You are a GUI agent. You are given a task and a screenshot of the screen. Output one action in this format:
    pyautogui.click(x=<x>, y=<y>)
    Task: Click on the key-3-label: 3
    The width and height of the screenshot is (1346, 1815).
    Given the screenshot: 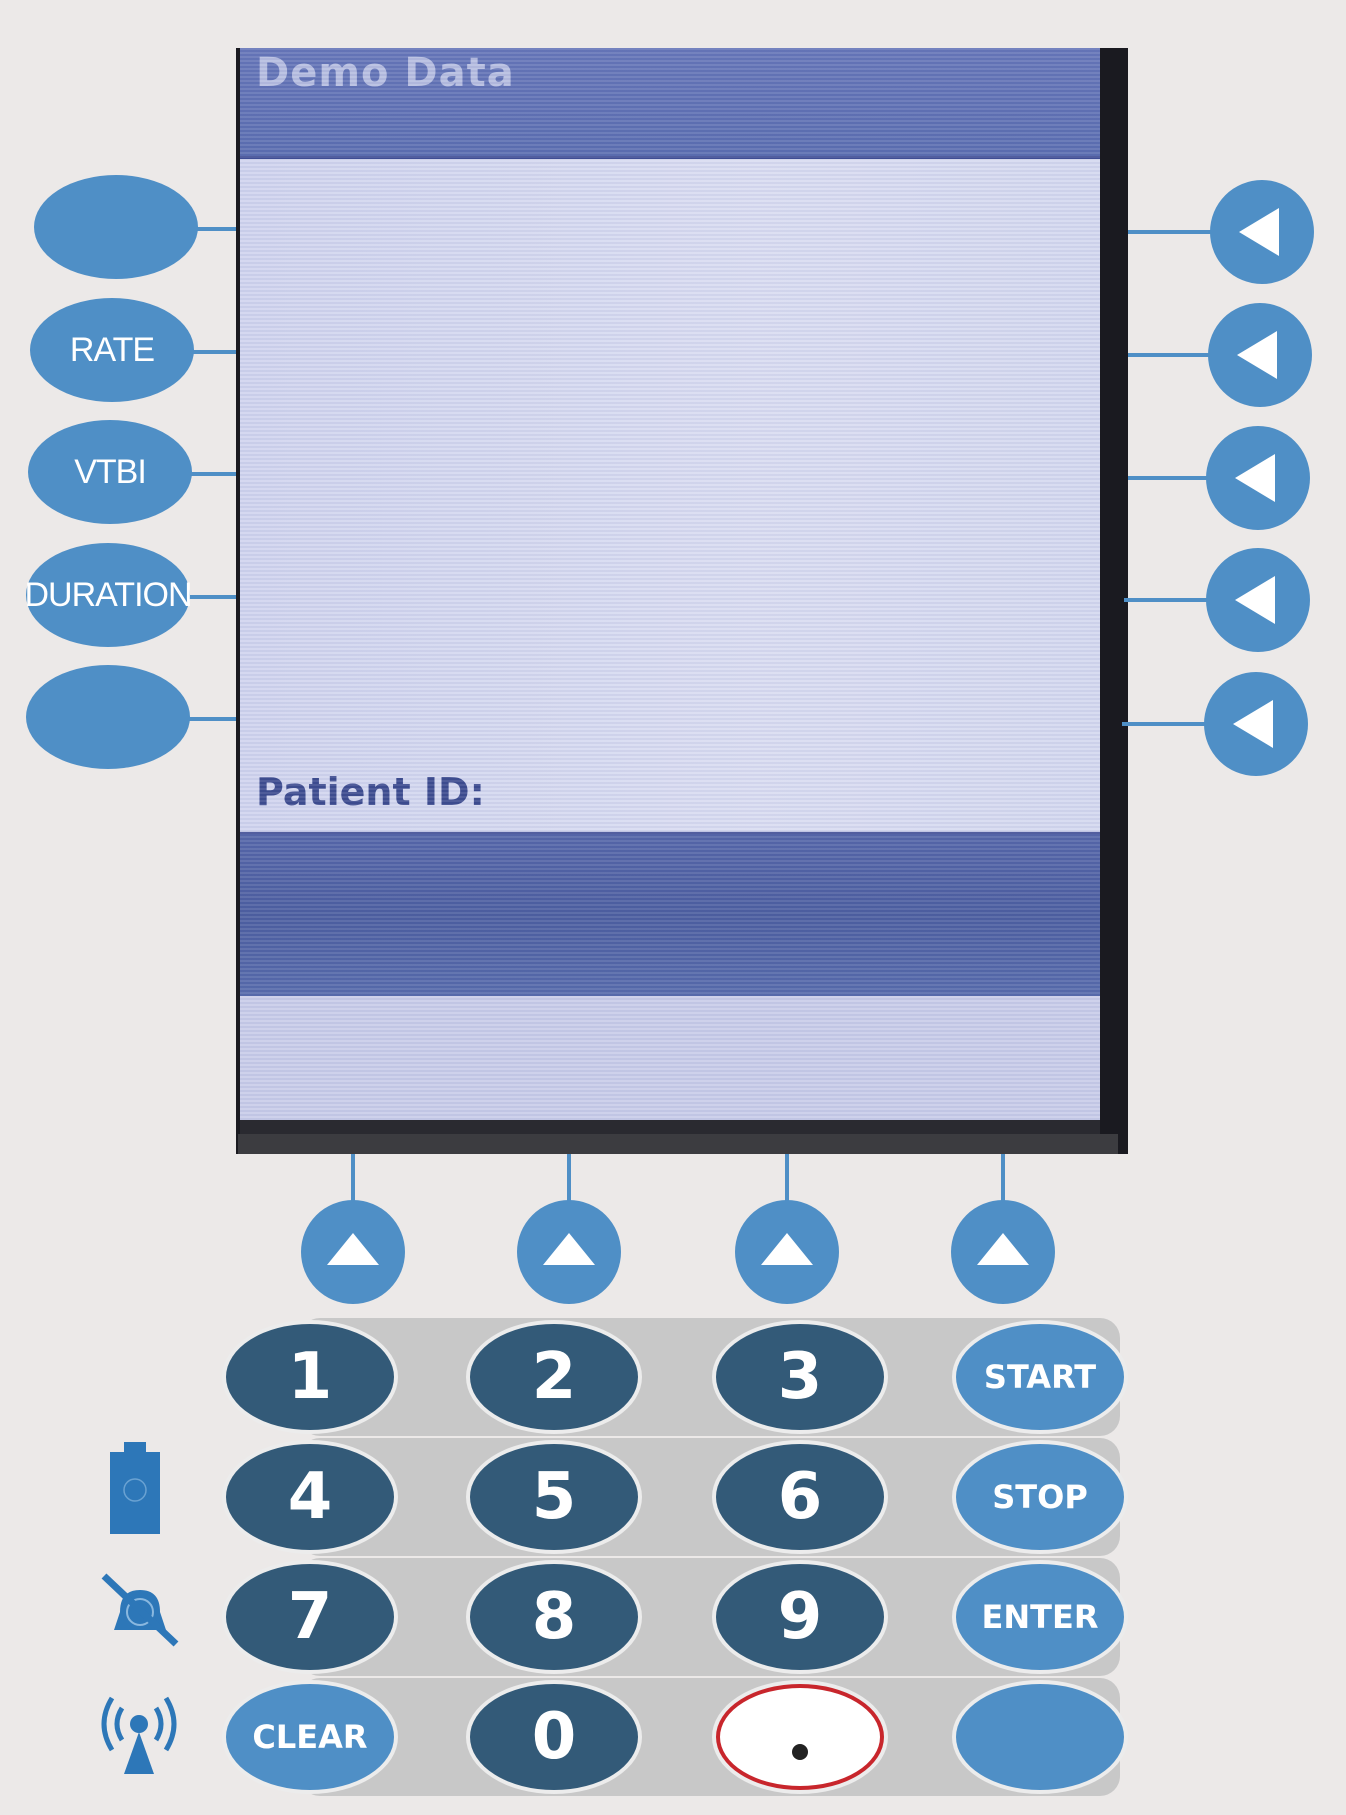 What is the action you would take?
    pyautogui.click(x=800, y=1377)
    